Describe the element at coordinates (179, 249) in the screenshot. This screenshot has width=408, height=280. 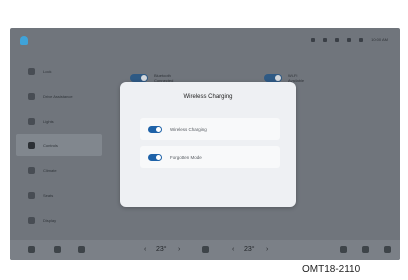
I see `left-temp-increase: ›` at that location.